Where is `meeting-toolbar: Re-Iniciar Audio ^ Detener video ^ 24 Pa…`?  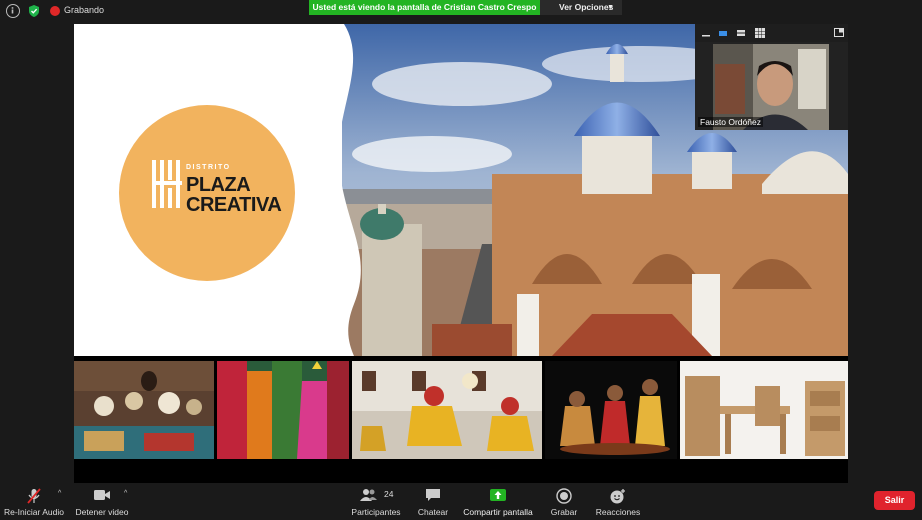
meeting-toolbar: Re-Iniciar Audio ^ Detener video ^ 24 Pa… is located at coordinates (461, 502).